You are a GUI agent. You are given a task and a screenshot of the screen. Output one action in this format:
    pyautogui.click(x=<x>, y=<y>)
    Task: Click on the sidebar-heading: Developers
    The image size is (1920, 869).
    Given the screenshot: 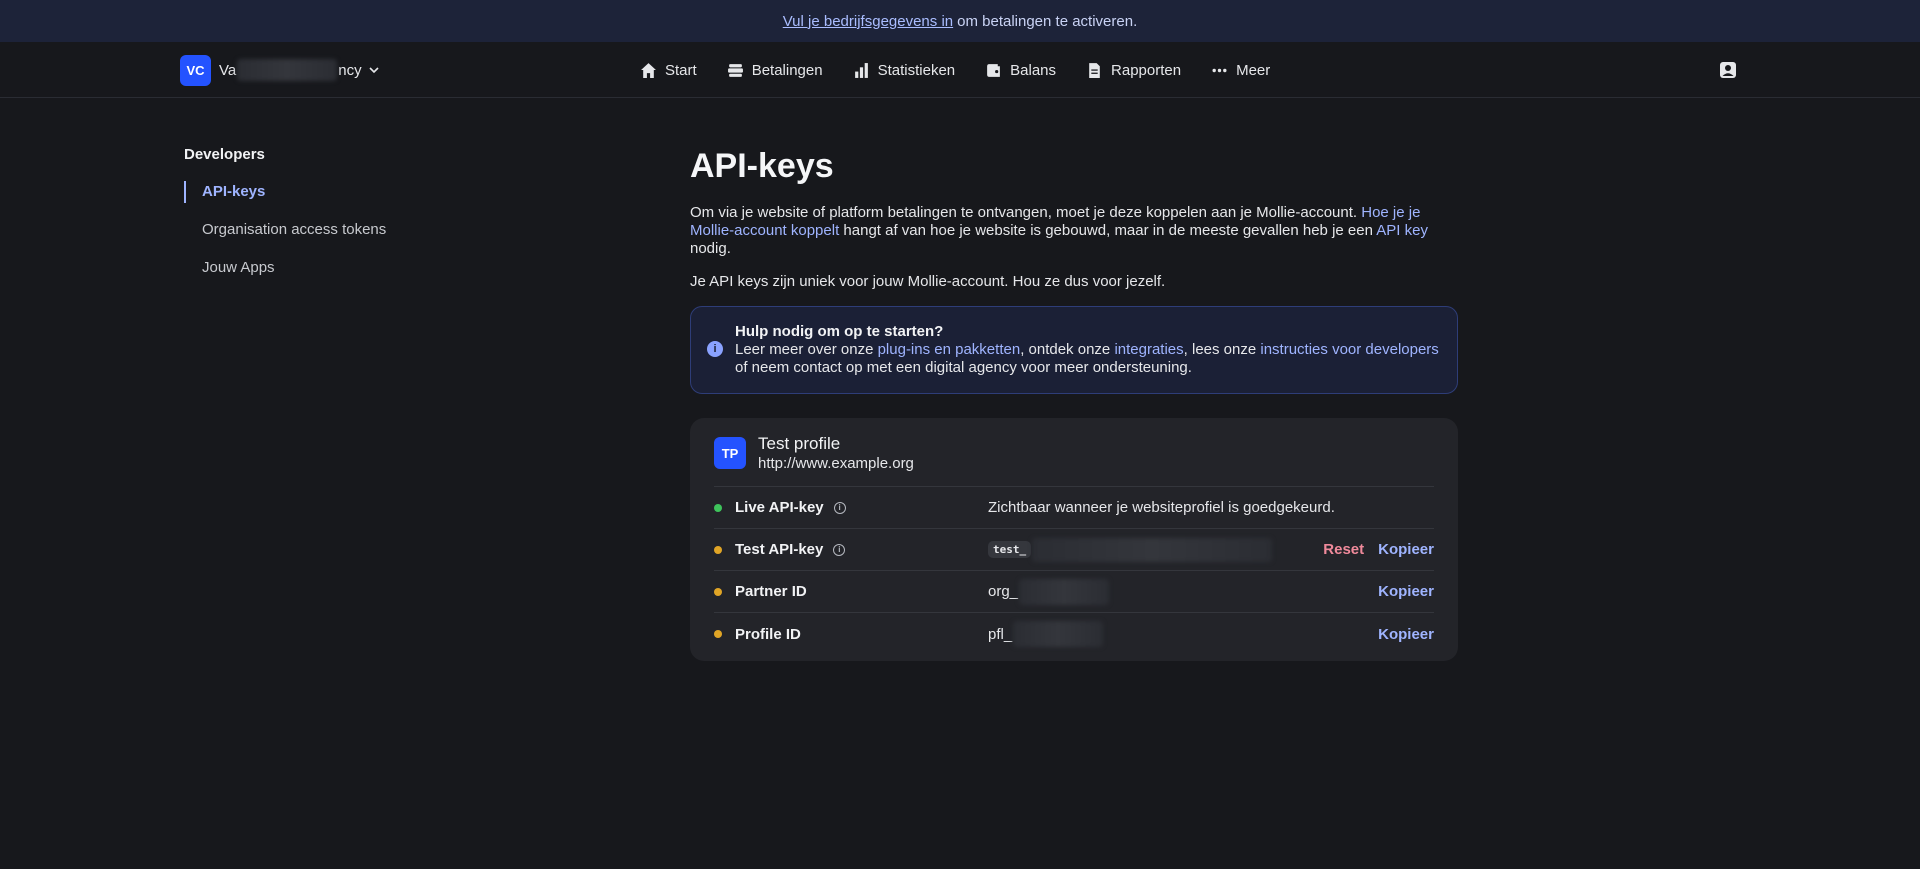 What is the action you would take?
    pyautogui.click(x=224, y=154)
    